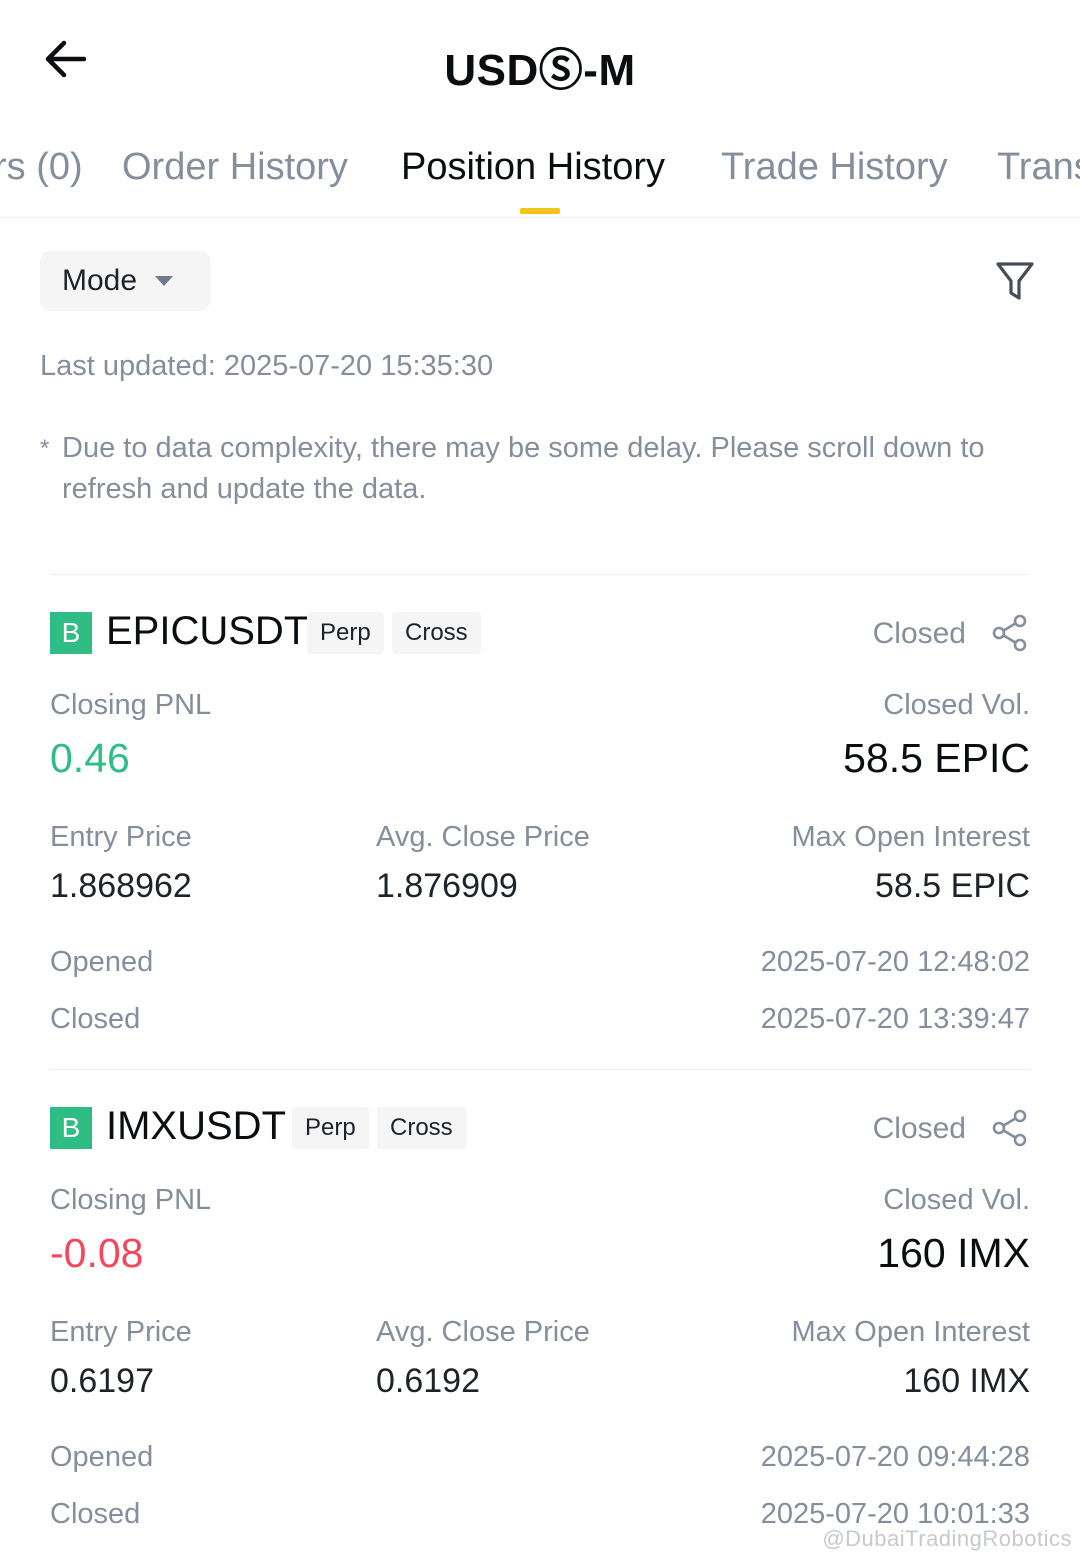  Describe the element at coordinates (97, 1253) in the screenshot. I see `closing-pnl-value: -0.08` at that location.